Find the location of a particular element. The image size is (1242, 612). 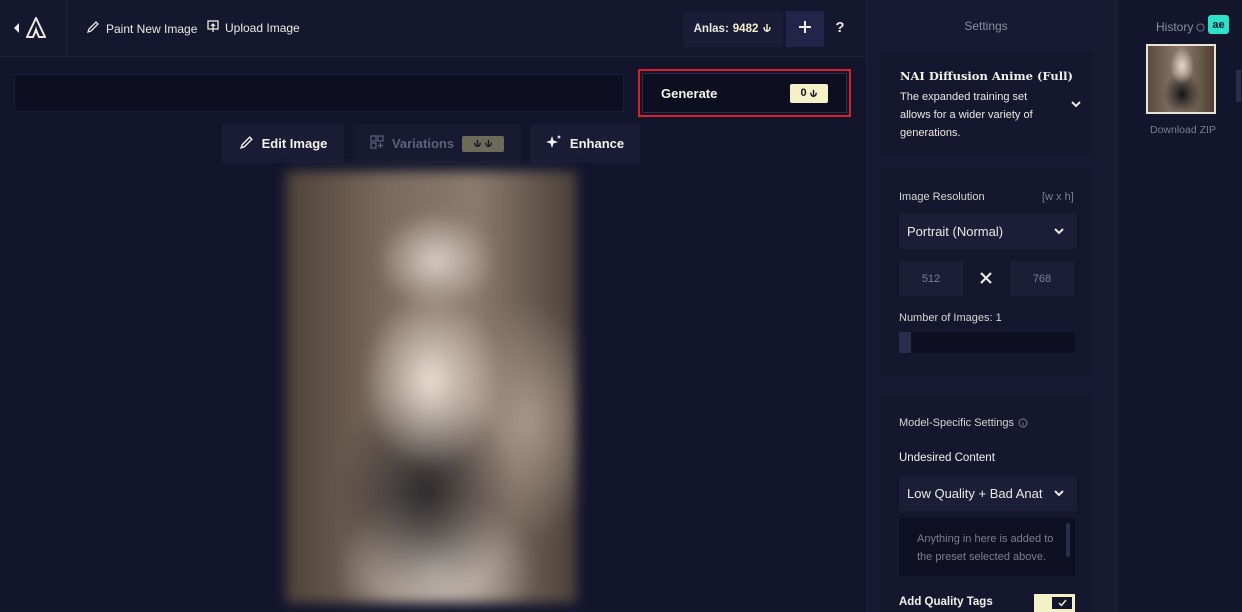

upload-image-button: Upload Image is located at coordinates (253, 28).